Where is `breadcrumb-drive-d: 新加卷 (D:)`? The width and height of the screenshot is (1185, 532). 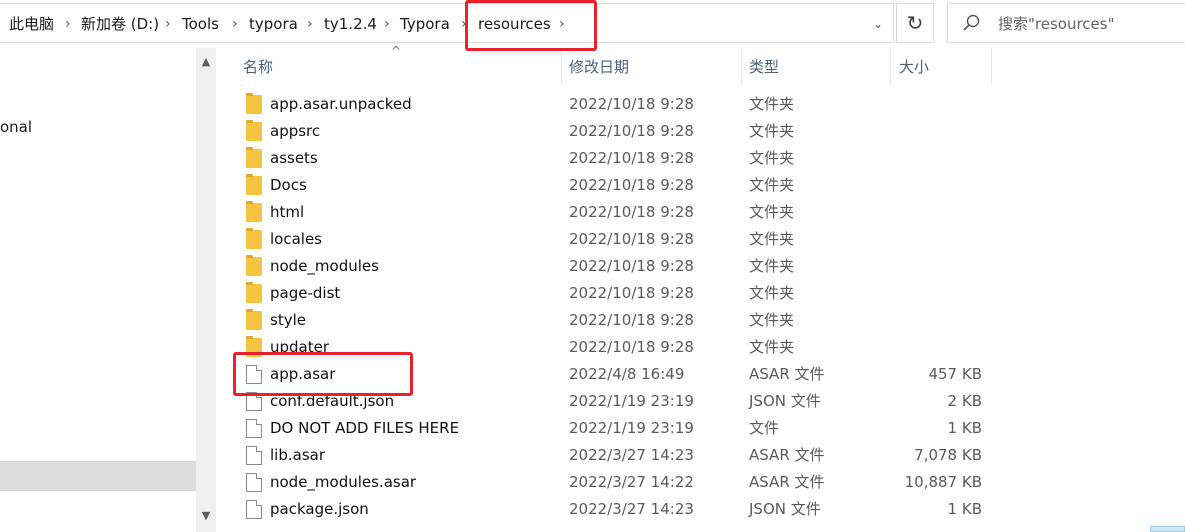 breadcrumb-drive-d: 新加卷 (D:) is located at coordinates (120, 24).